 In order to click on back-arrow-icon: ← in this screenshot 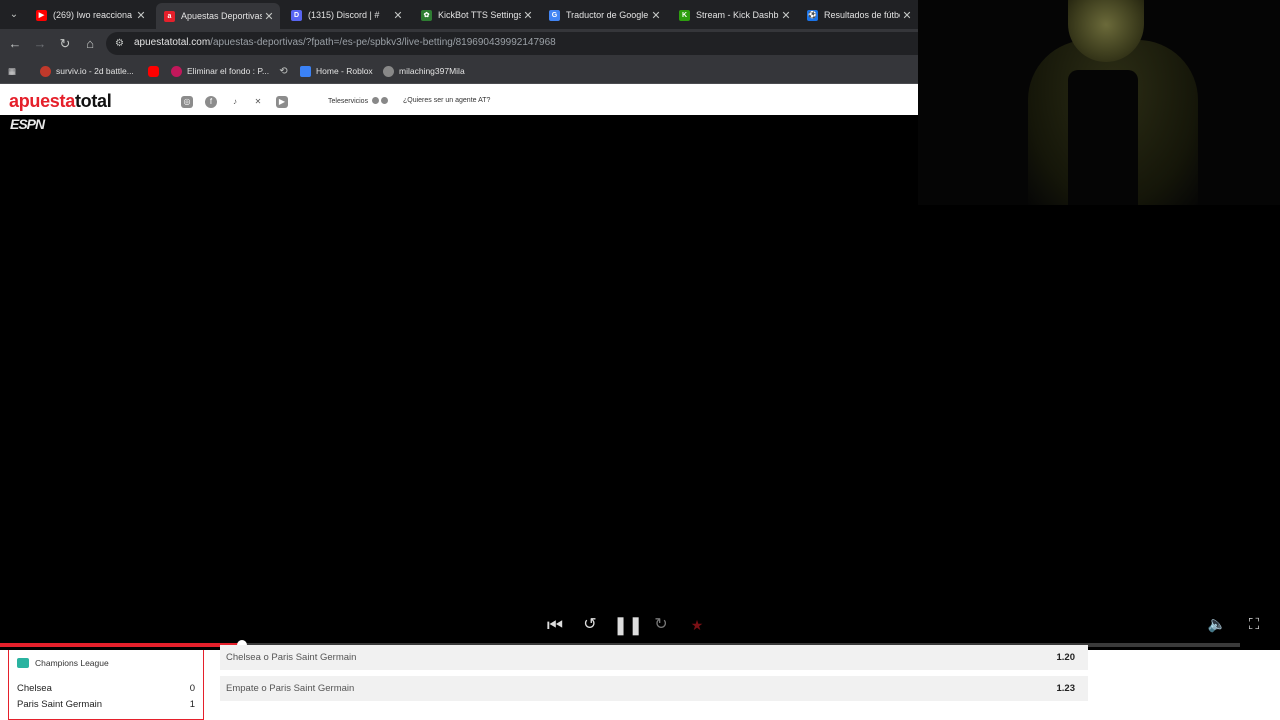, I will do `click(15, 44)`.